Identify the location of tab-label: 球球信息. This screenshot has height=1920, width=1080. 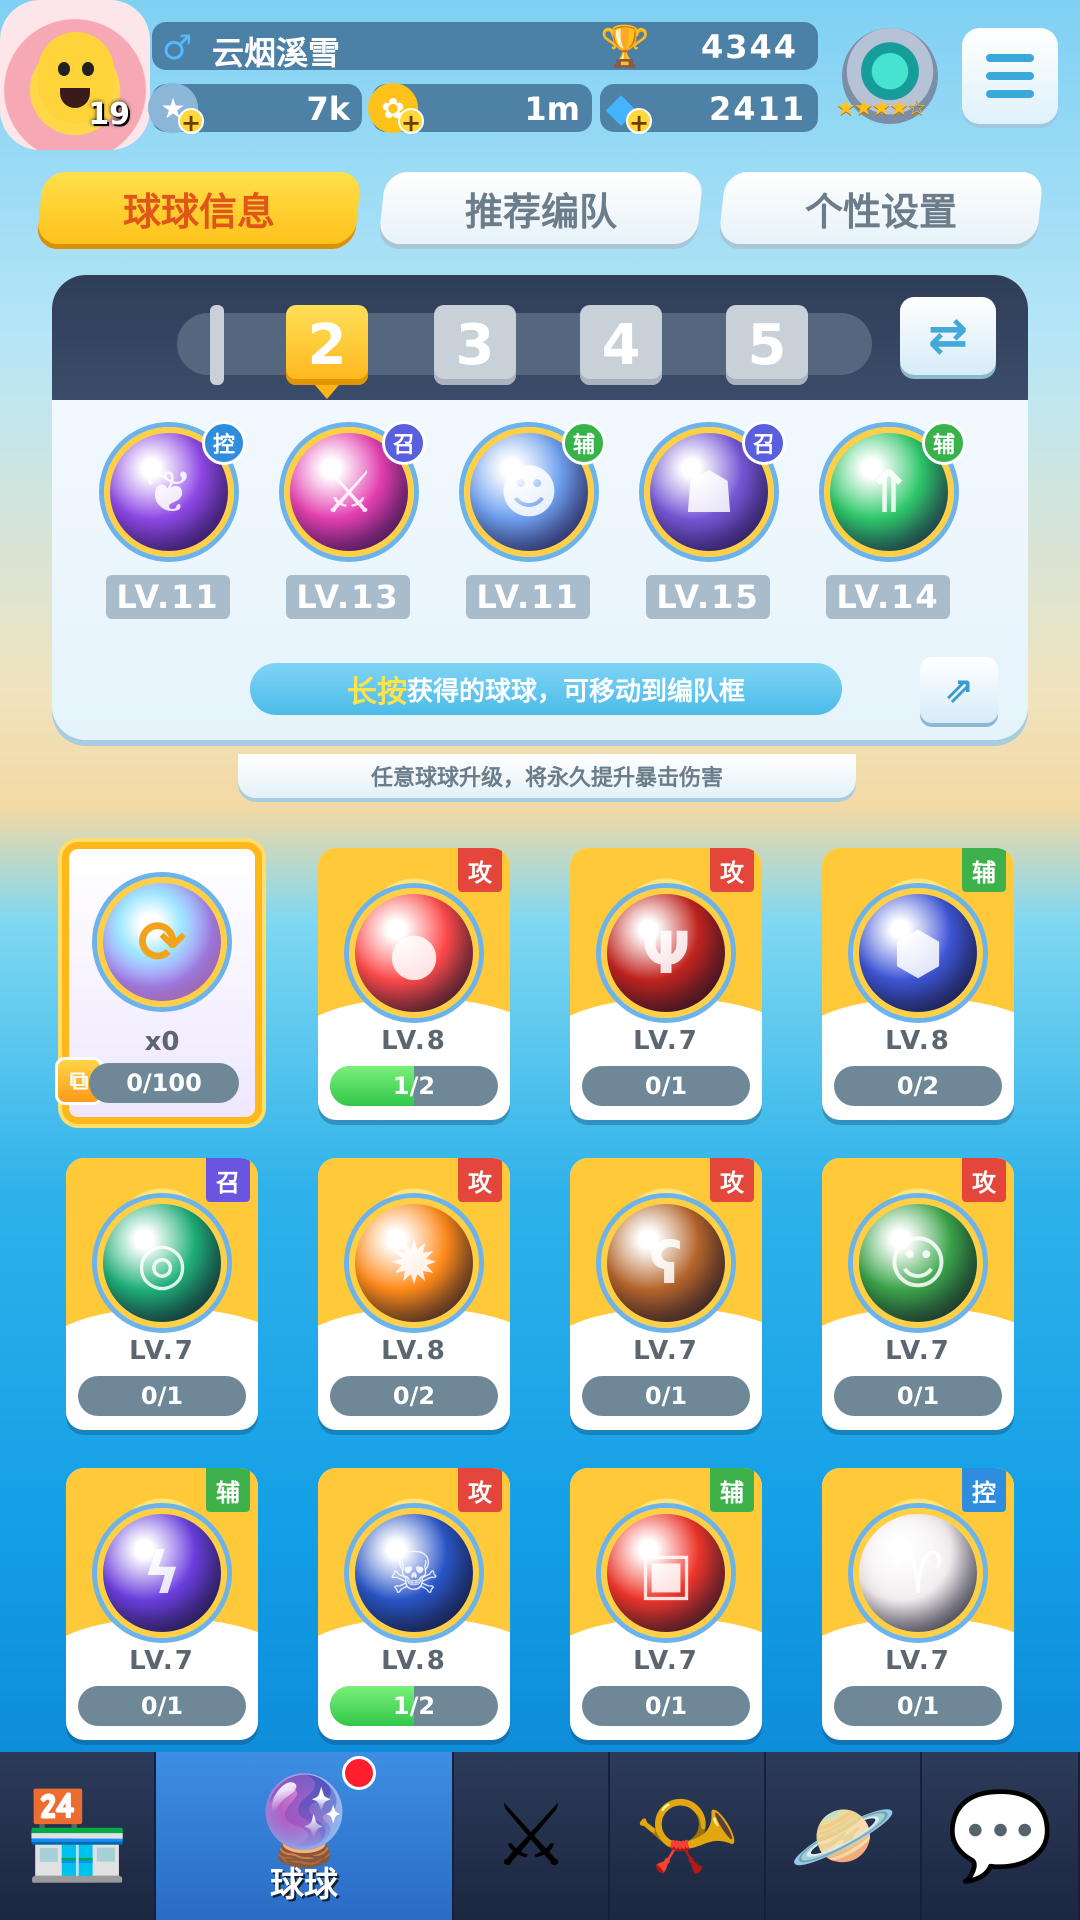
(198, 211).